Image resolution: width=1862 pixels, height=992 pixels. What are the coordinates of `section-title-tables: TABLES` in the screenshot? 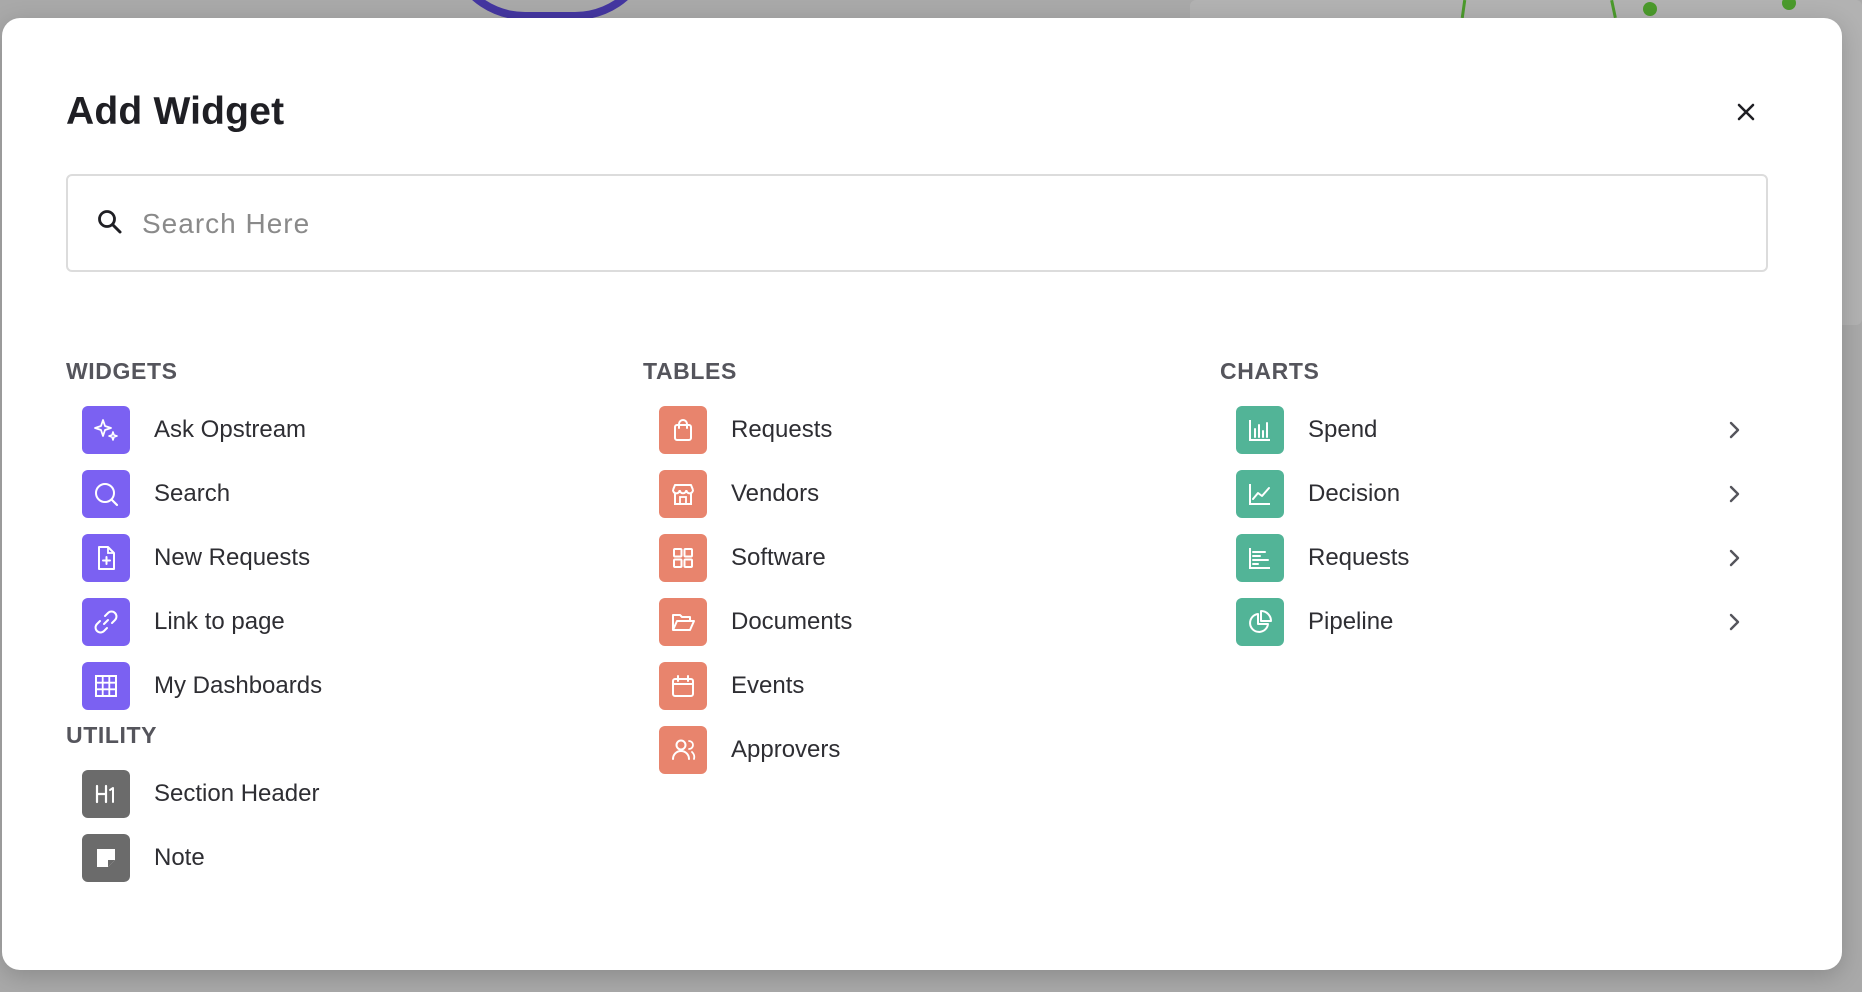 It's located at (690, 371).